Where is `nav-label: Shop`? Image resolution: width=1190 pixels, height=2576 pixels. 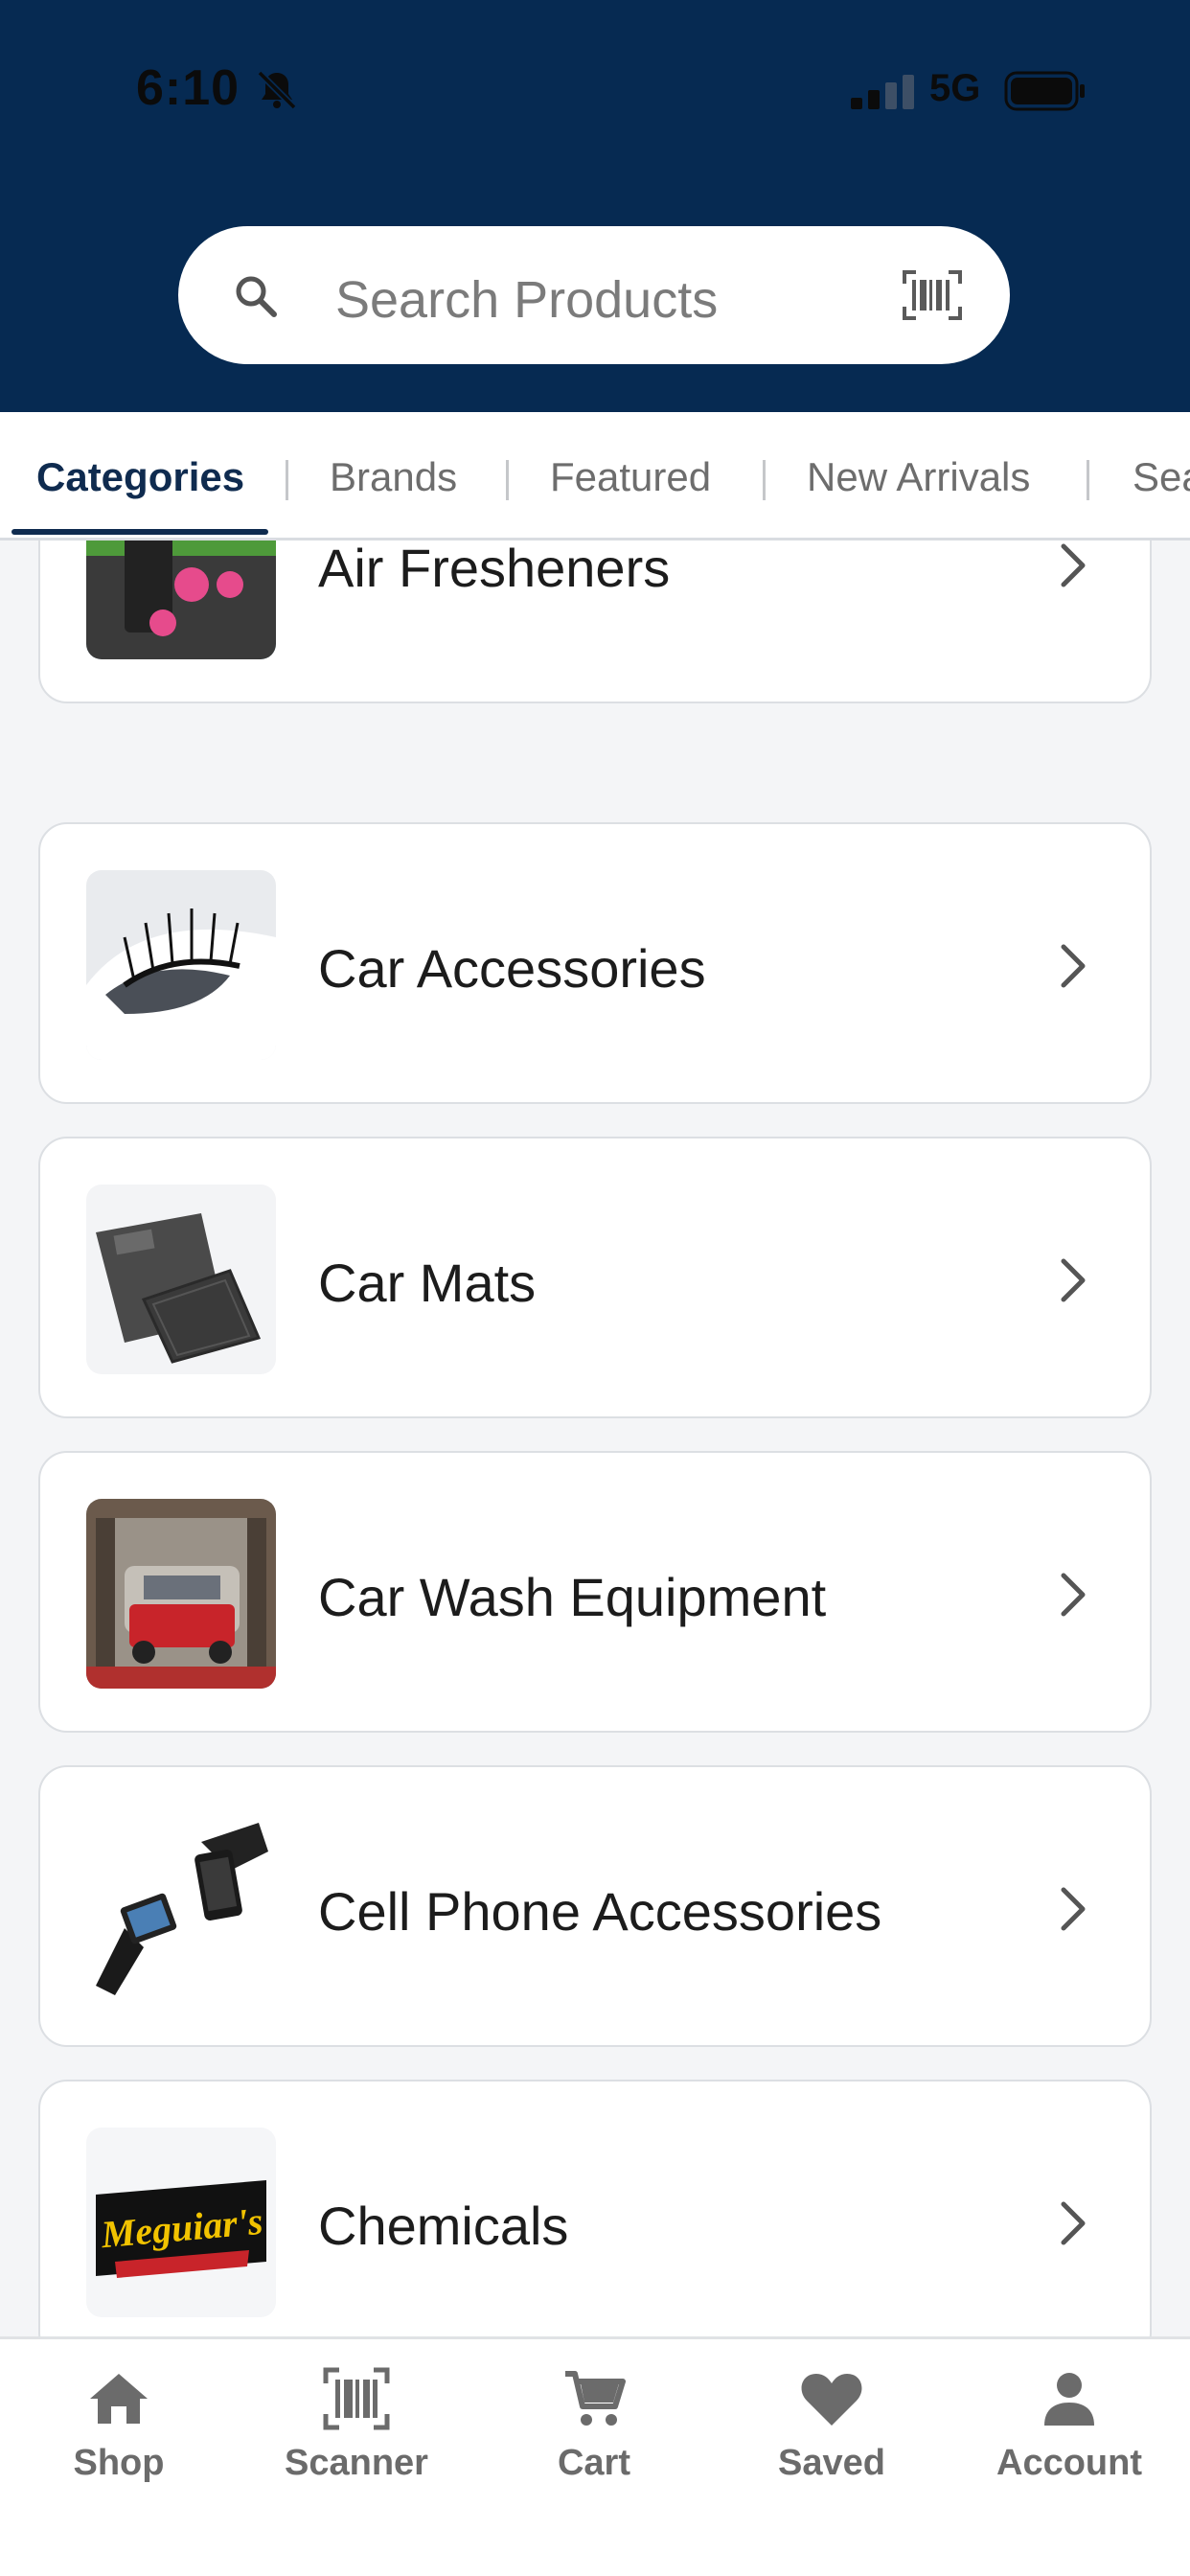 nav-label: Shop is located at coordinates (119, 2463).